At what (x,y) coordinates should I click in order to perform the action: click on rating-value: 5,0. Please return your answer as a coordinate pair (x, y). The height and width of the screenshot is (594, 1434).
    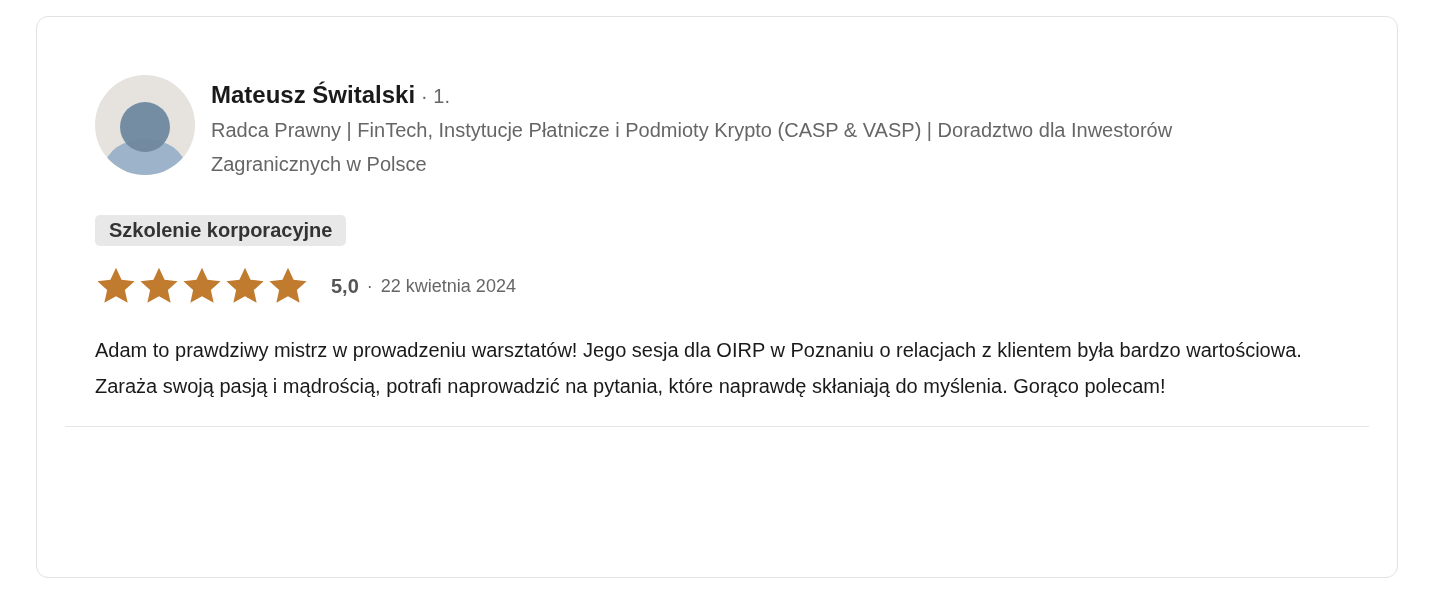
    Looking at the image, I should click on (345, 286).